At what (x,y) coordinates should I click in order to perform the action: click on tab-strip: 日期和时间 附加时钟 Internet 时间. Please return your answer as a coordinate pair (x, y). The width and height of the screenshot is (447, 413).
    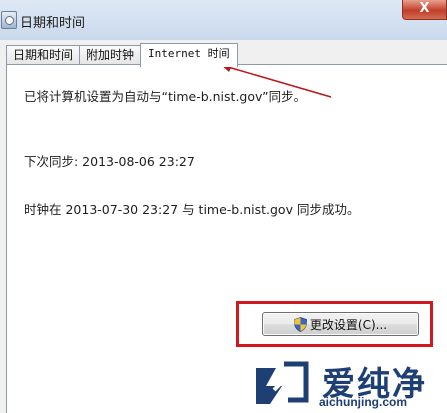
    Looking at the image, I should click on (122, 55).